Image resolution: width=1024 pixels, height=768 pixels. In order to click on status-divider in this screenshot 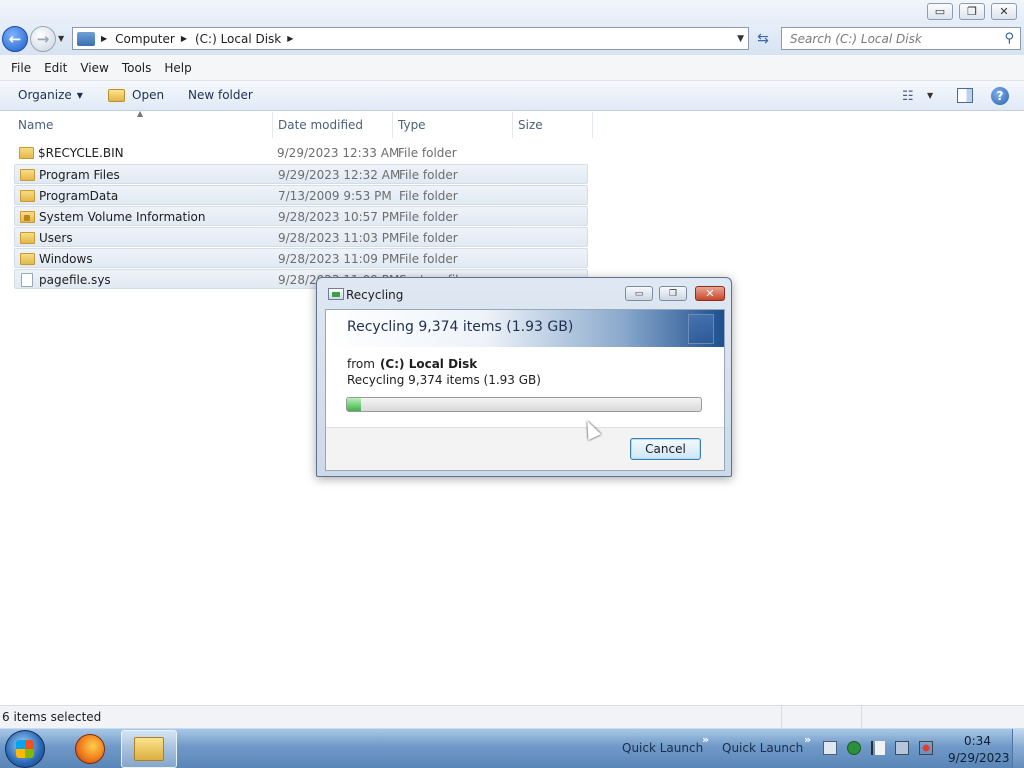, I will do `click(781, 717)`.